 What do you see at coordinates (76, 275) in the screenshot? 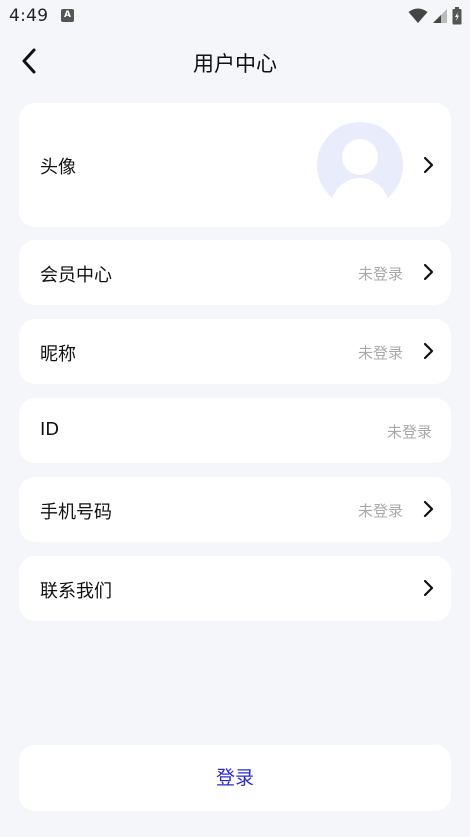
I see `member-center-label: 会员中心` at bounding box center [76, 275].